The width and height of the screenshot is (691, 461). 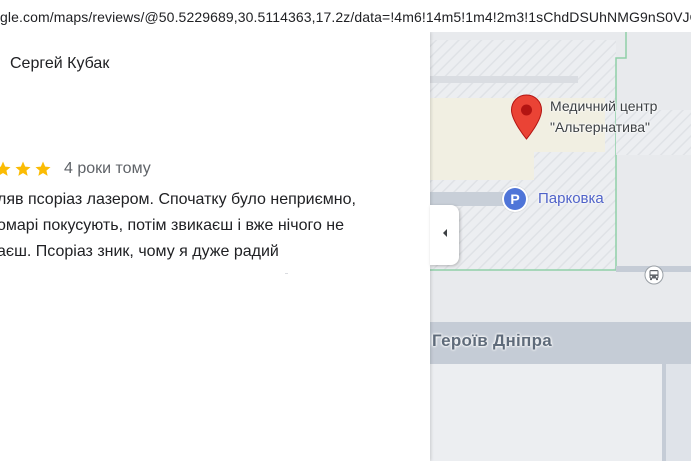 What do you see at coordinates (571, 198) in the screenshot?
I see `parking-label: Парковка` at bounding box center [571, 198].